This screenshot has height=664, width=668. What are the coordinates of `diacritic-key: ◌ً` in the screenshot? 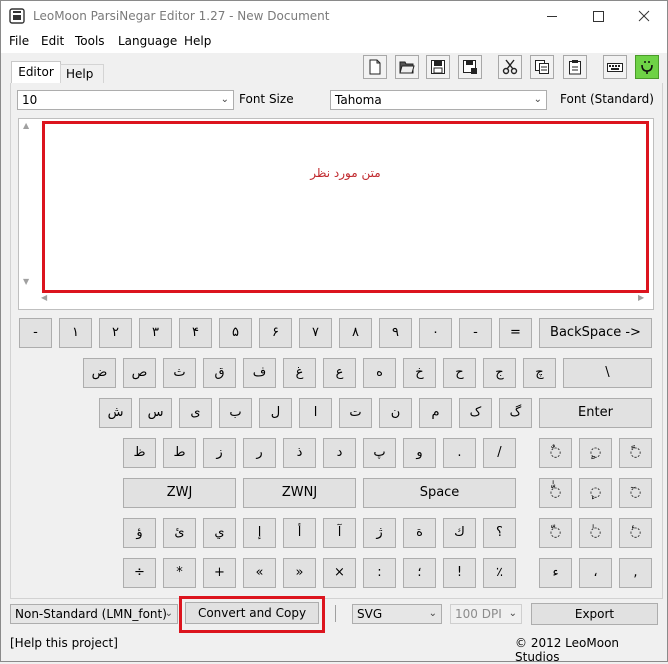 It's located at (635, 453).